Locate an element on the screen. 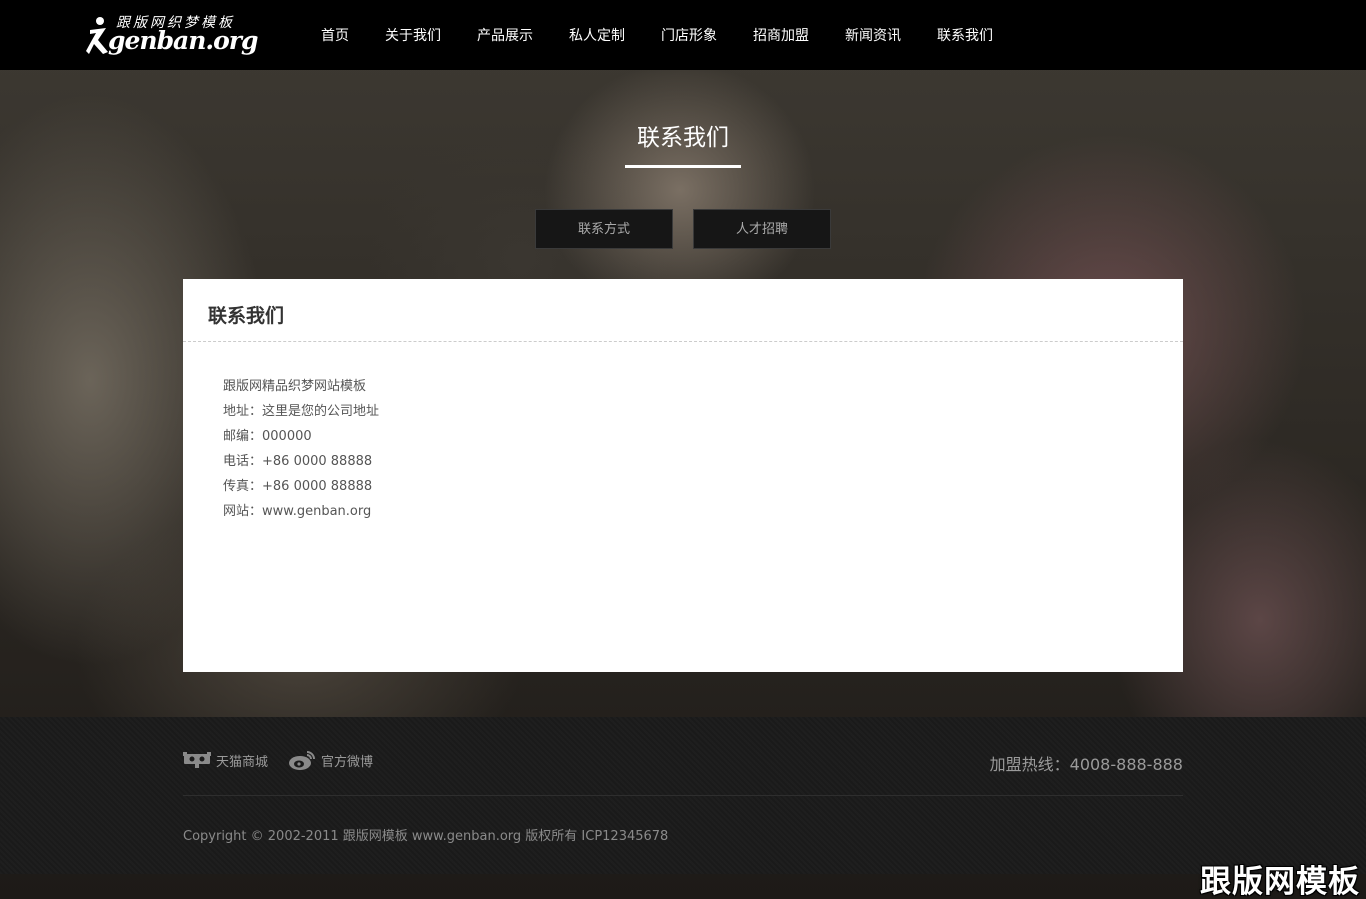  footer-links: 天猫商城 官方微博 is located at coordinates (288, 760).